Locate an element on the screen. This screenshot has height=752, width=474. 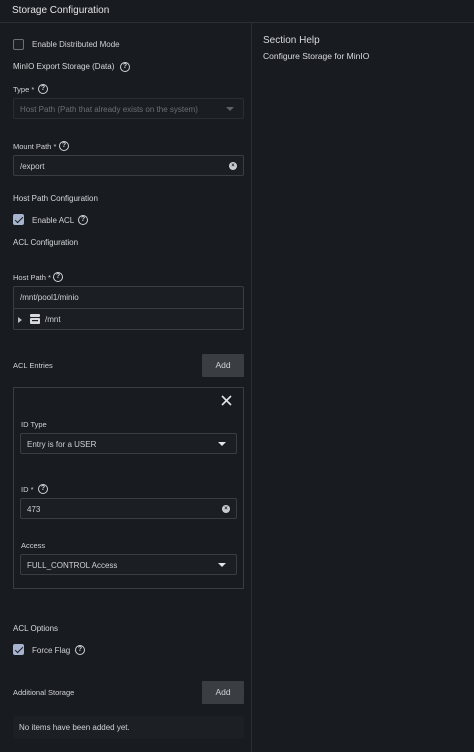
additional-storage-add-button: Add is located at coordinates (223, 692).